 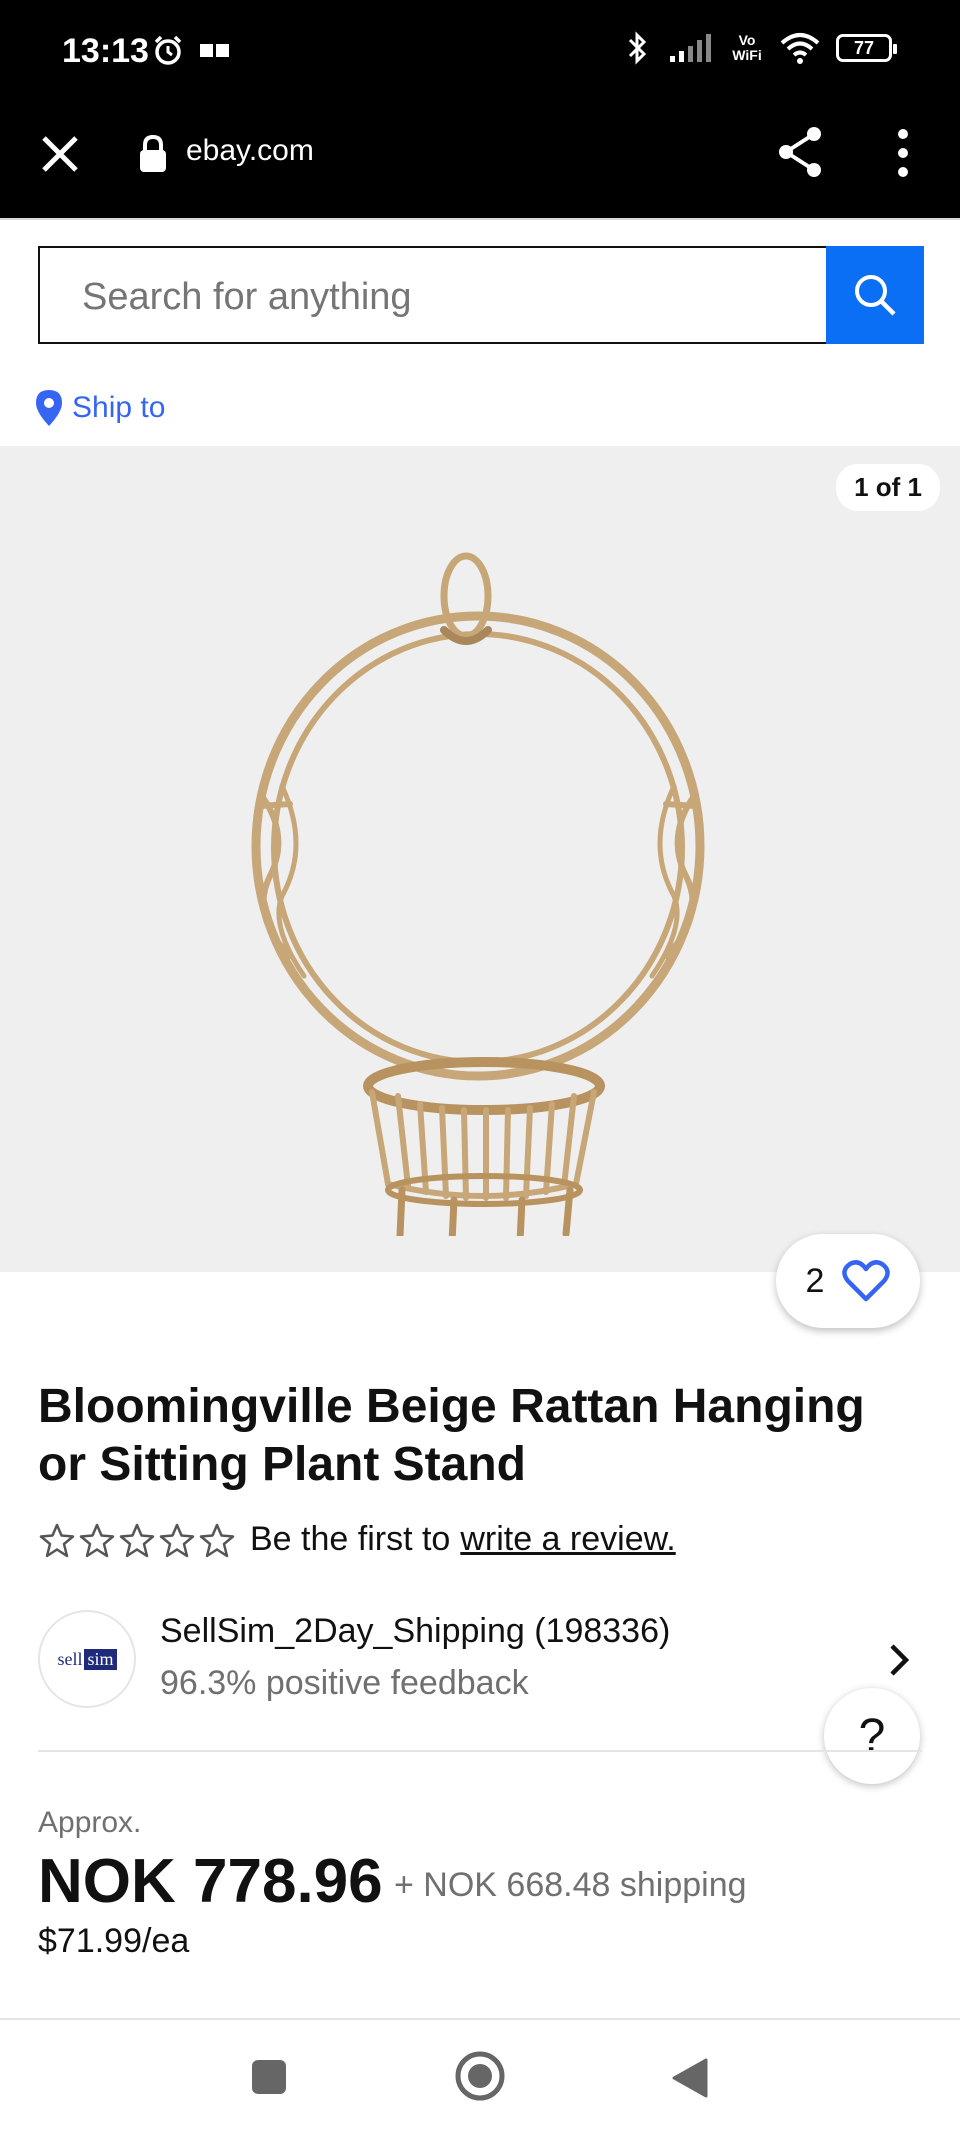 What do you see at coordinates (49, 408) in the screenshot?
I see `location-pin-icon` at bounding box center [49, 408].